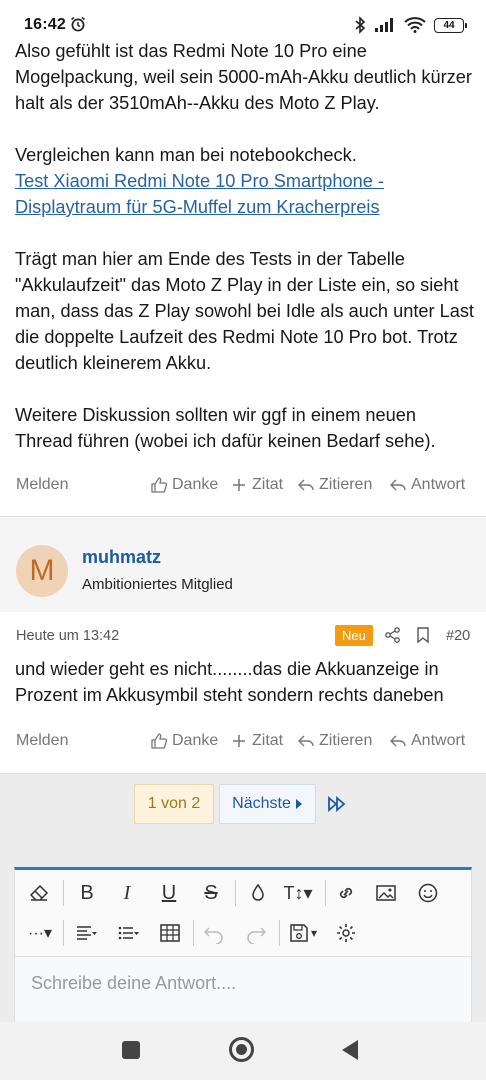 This screenshot has height=1080, width=486. What do you see at coordinates (87, 893) in the screenshot?
I see `bold-icon: B` at bounding box center [87, 893].